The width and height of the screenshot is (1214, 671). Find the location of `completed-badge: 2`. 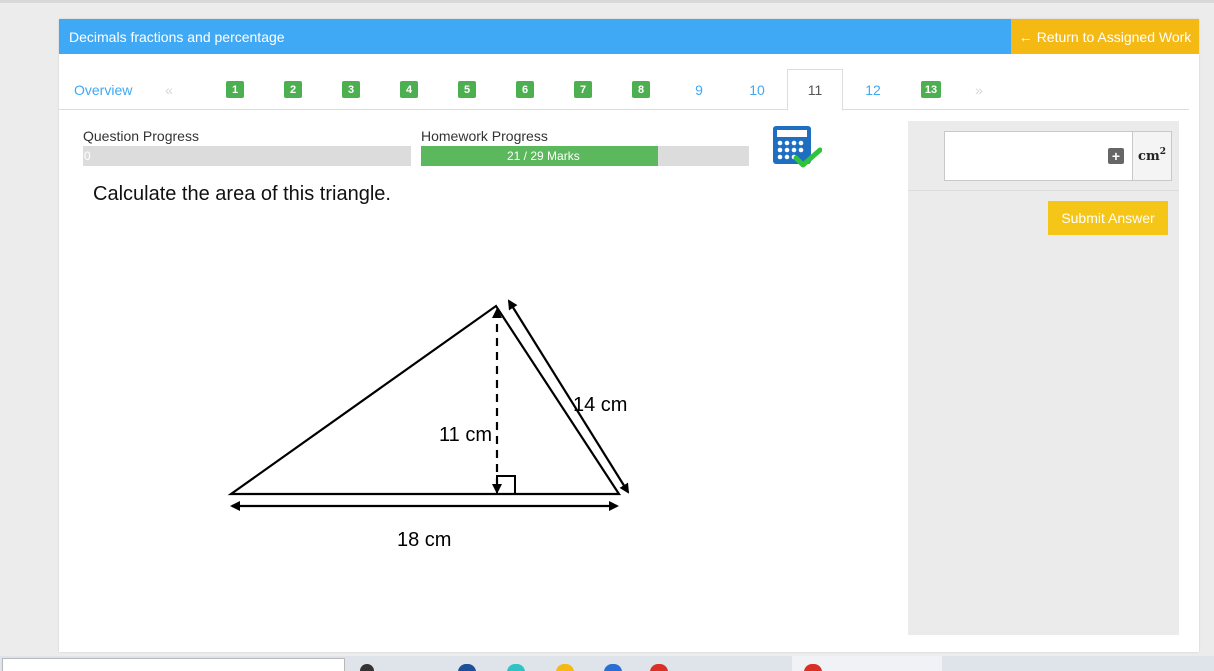

completed-badge: 2 is located at coordinates (293, 89).